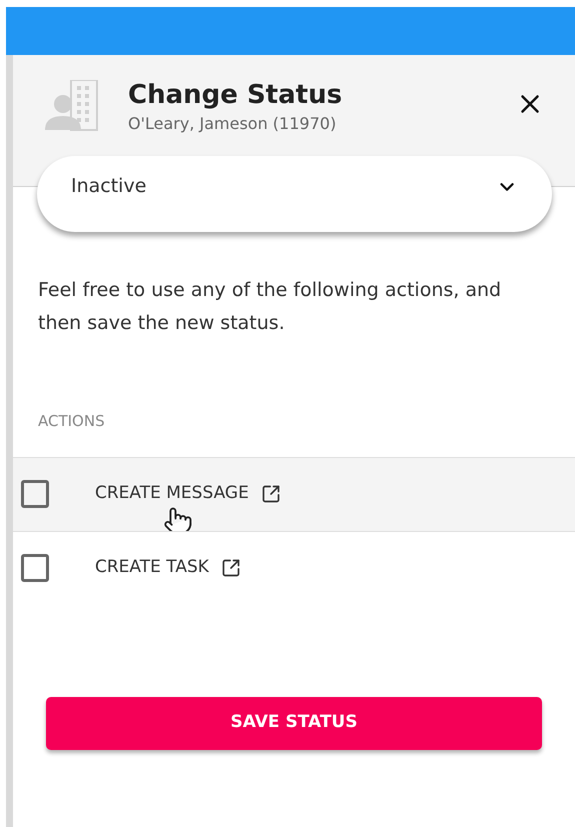 The width and height of the screenshot is (575, 827). I want to click on agent-building-icon, so click(71, 106).